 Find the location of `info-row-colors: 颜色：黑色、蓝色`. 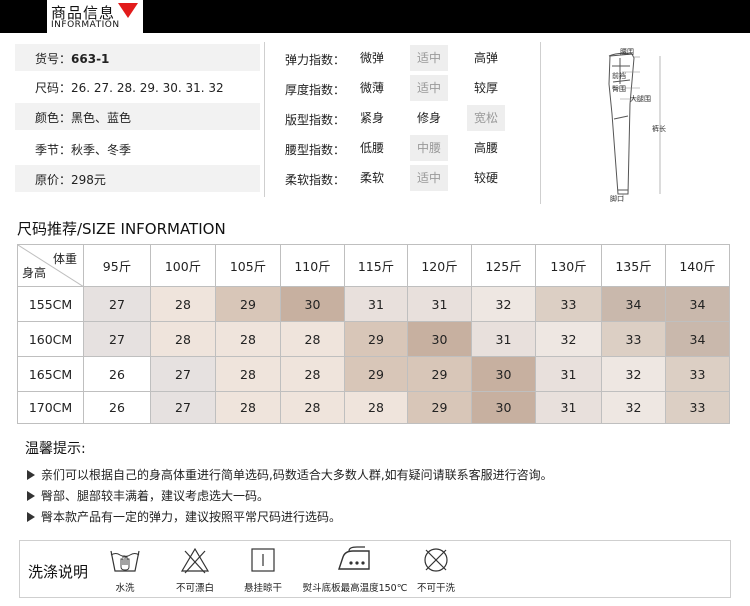

info-row-colors: 颜色：黑色、蓝色 is located at coordinates (137, 116).